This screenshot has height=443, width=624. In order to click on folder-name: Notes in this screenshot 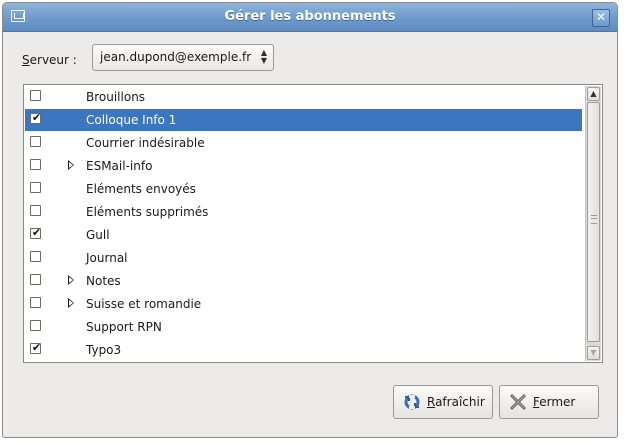, I will do `click(103, 281)`.